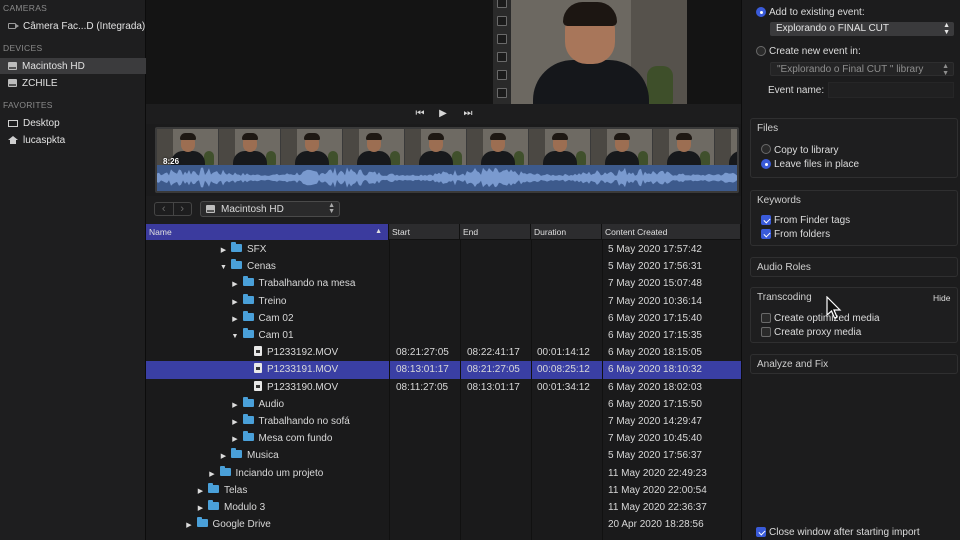 The image size is (960, 540). I want to click on sidebar-item-label: ZCHILE, so click(40, 83).